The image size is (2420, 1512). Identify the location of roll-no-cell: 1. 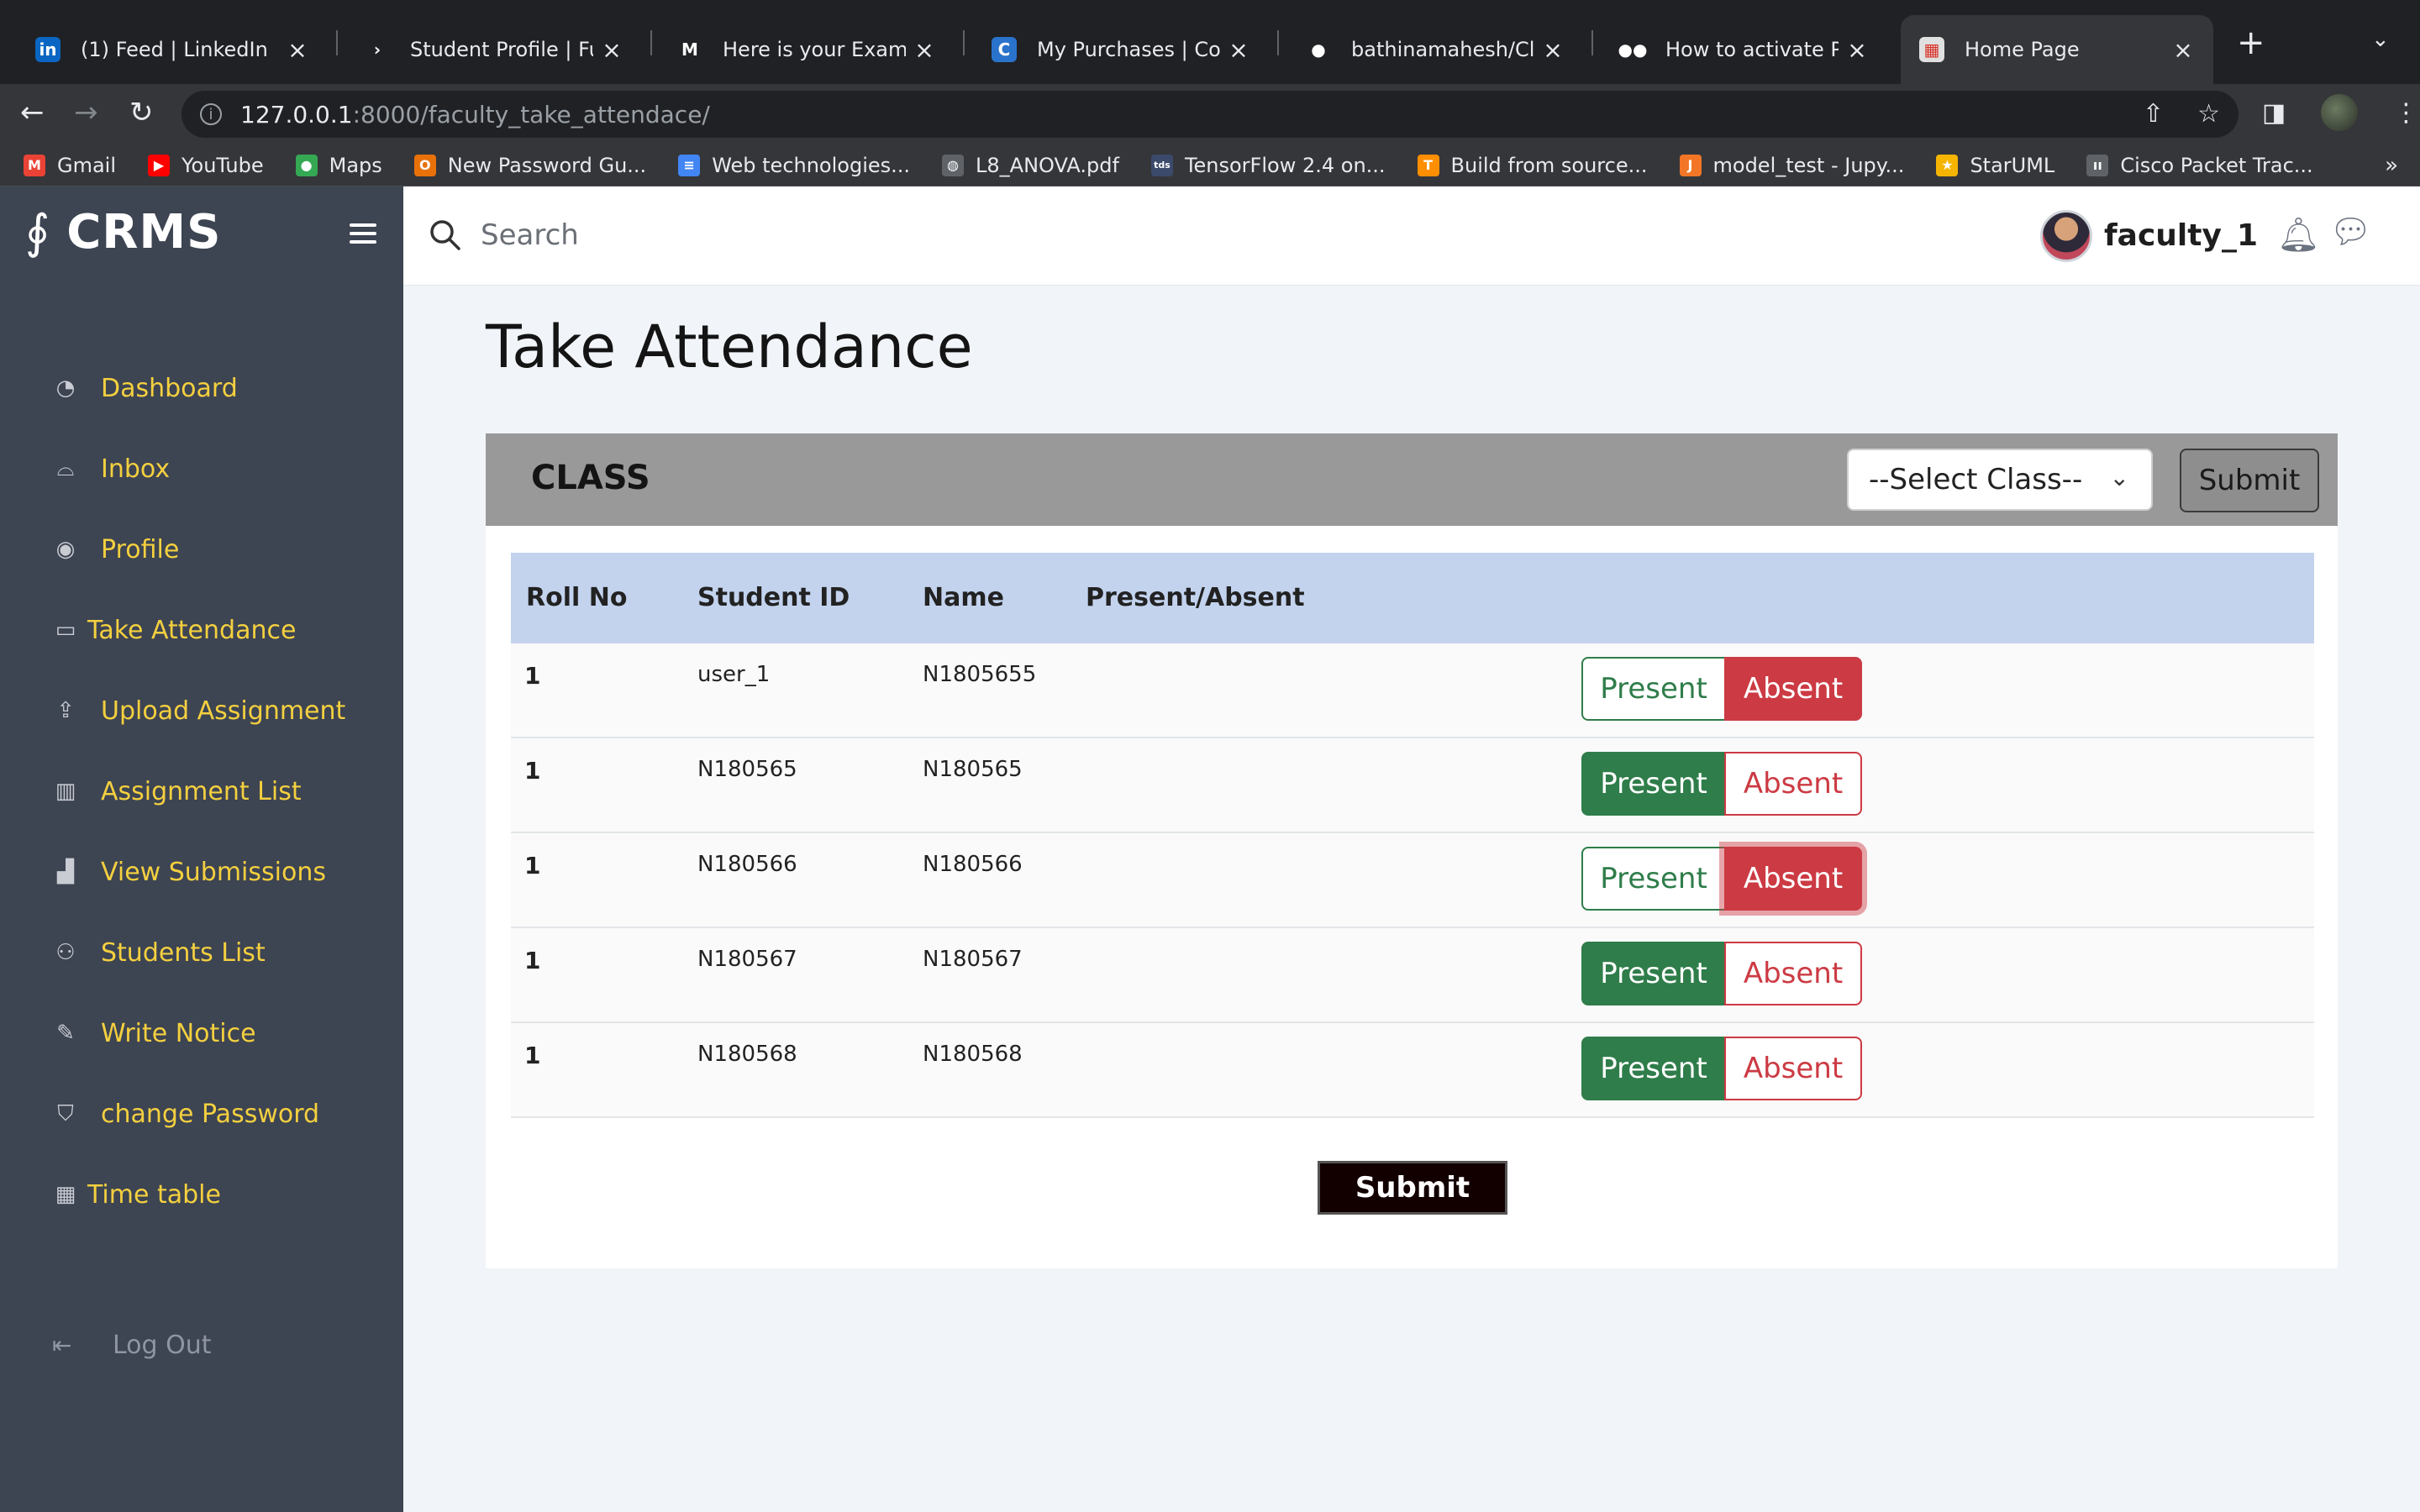
(532, 865).